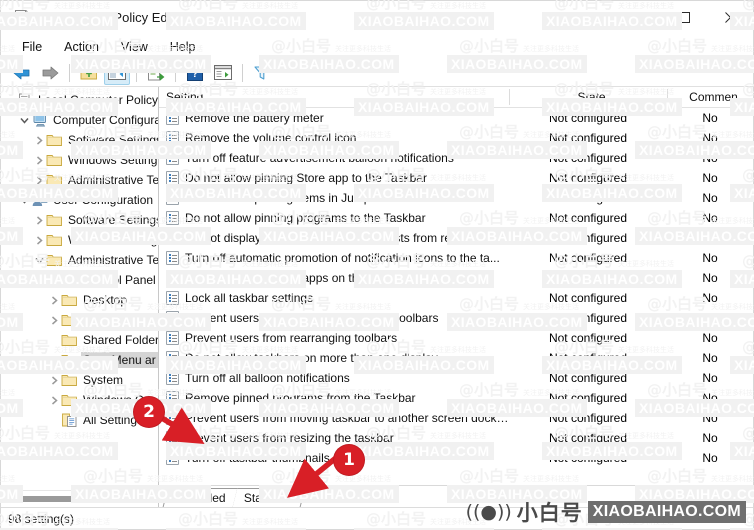 The width and height of the screenshot is (754, 530). I want to click on column-header-comment: Commen, so click(710, 97).